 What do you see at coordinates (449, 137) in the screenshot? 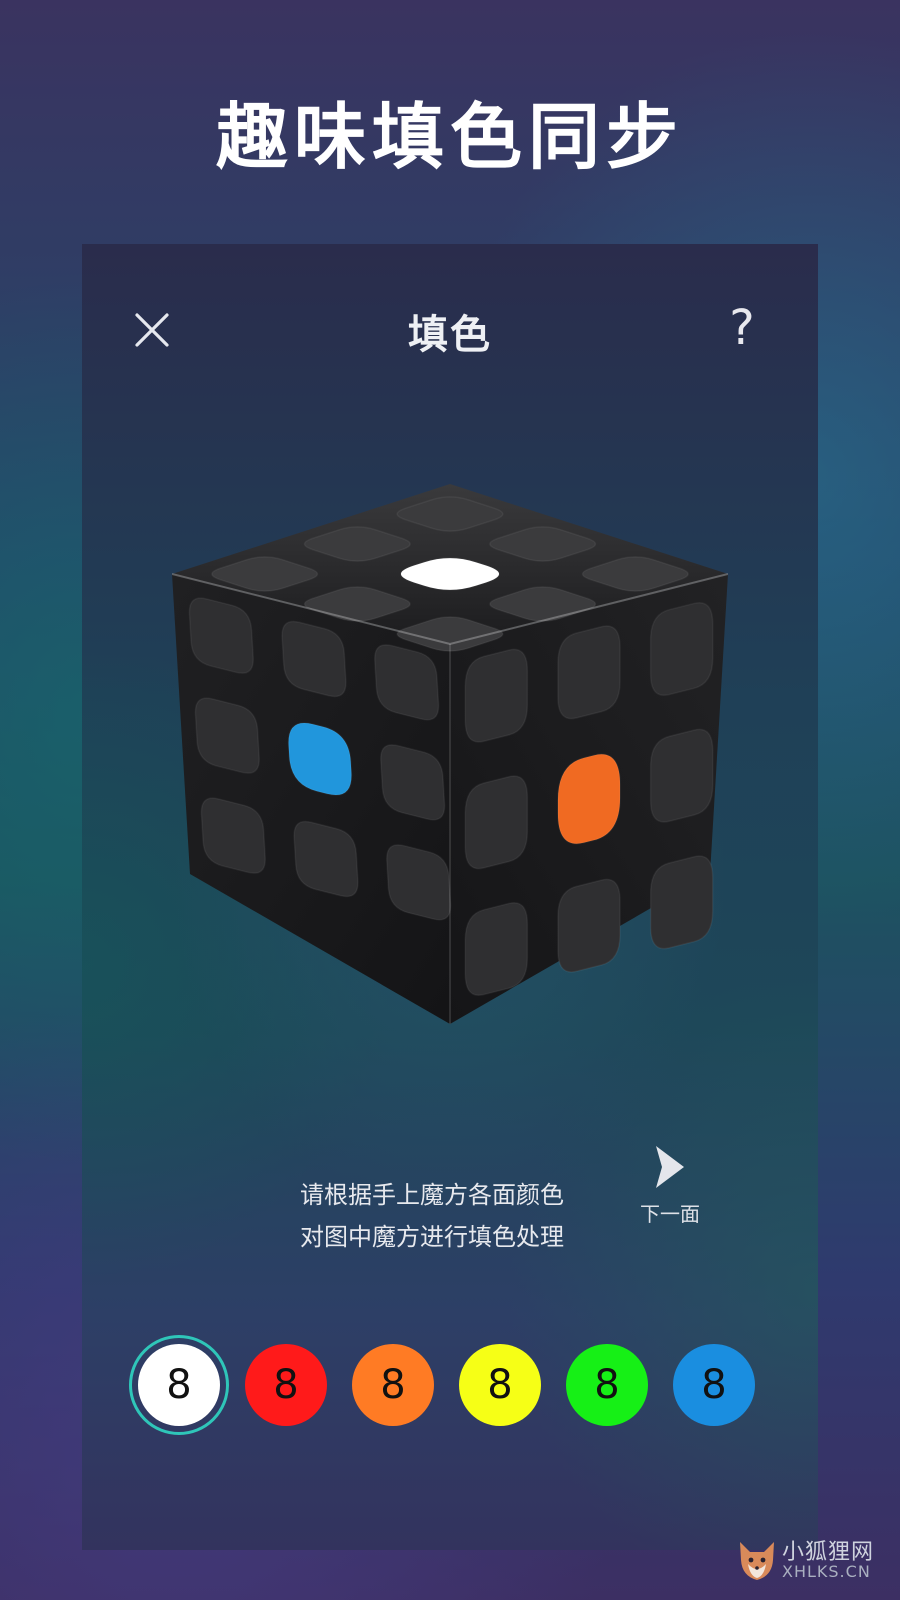
I see `promo-headline: 趣味填色同步` at bounding box center [449, 137].